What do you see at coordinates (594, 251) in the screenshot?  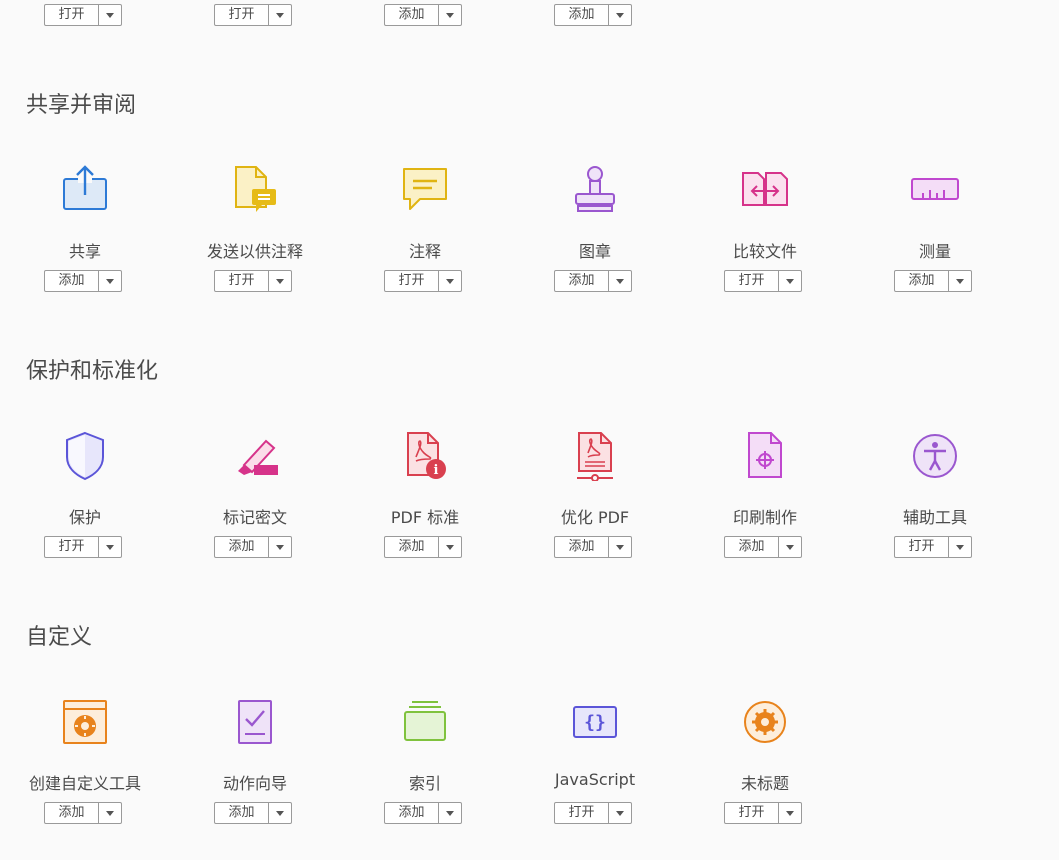 I see `tool-label: 图章` at bounding box center [594, 251].